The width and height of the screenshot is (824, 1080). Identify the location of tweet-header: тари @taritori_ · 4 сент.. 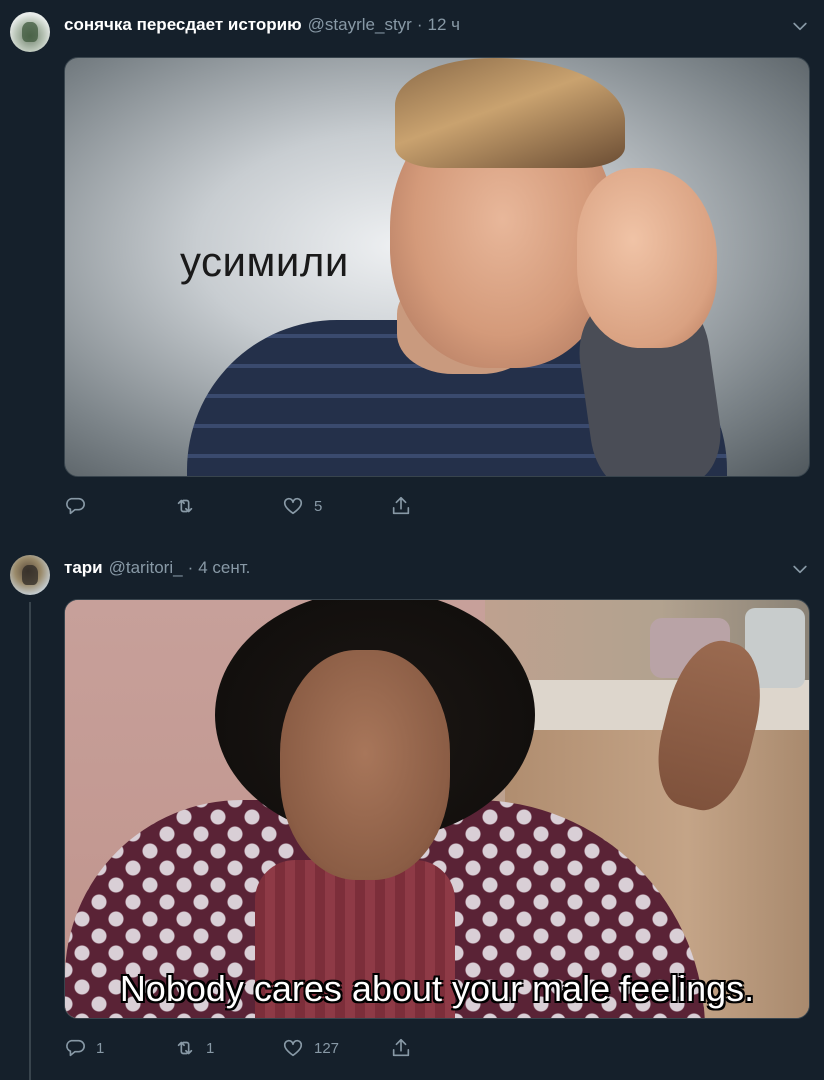
(157, 568).